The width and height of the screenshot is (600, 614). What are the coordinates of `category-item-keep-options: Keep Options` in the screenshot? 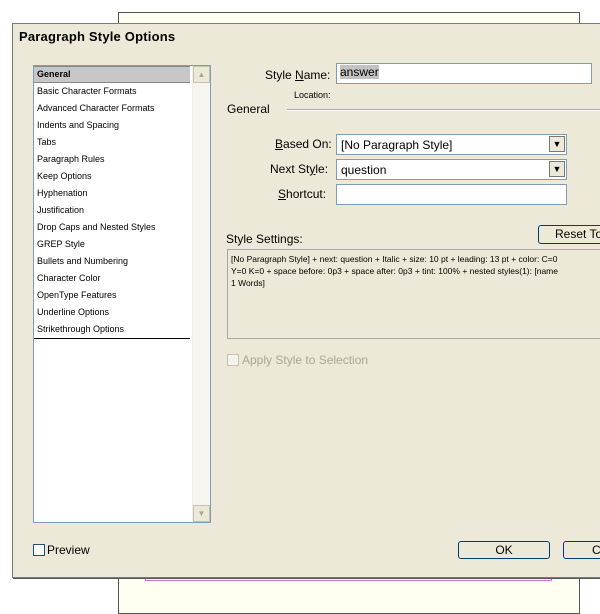 It's located at (112, 176).